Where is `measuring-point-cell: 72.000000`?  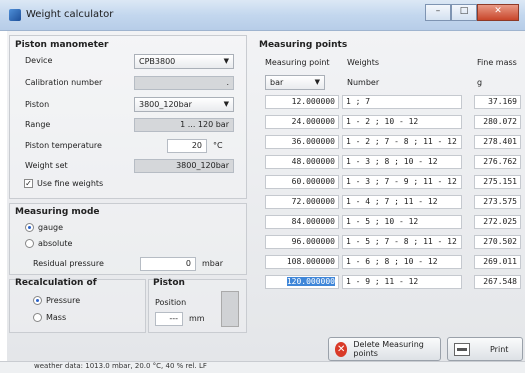
measuring-point-cell: 72.000000 is located at coordinates (302, 202).